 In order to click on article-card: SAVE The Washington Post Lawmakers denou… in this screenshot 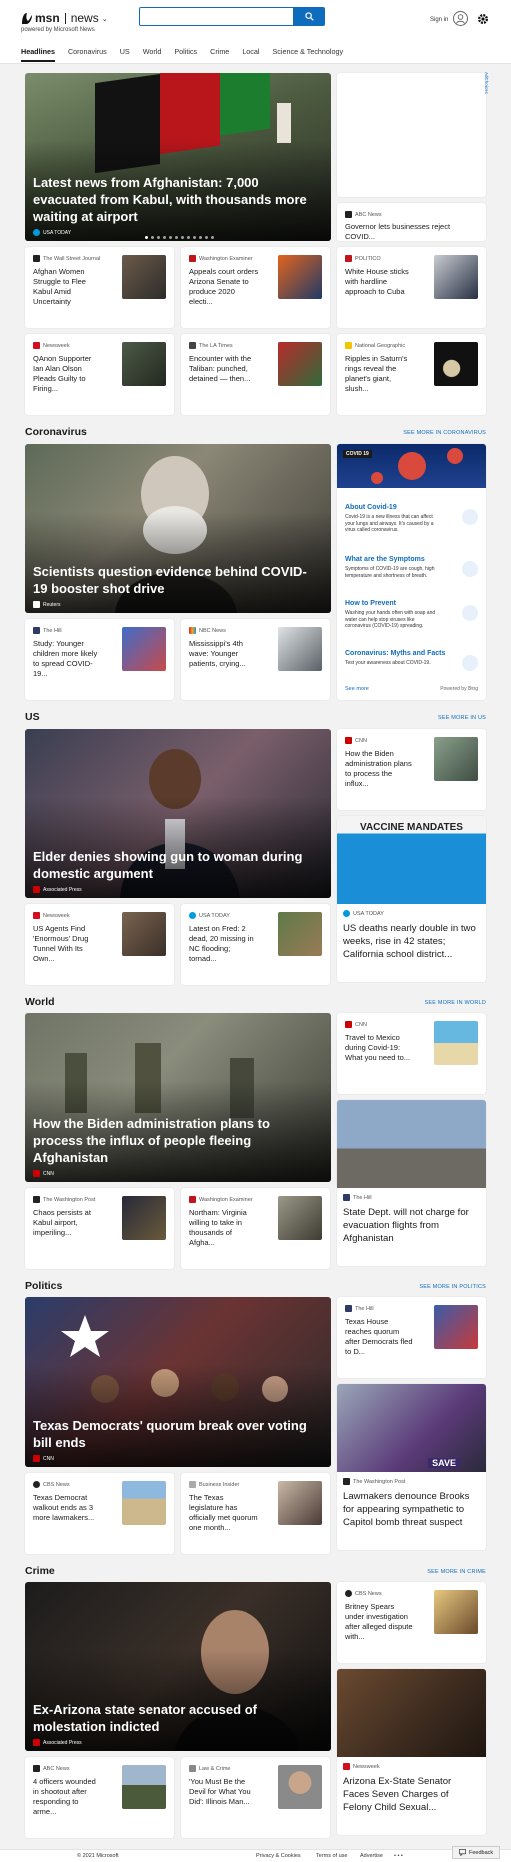, I will do `click(411, 1467)`.